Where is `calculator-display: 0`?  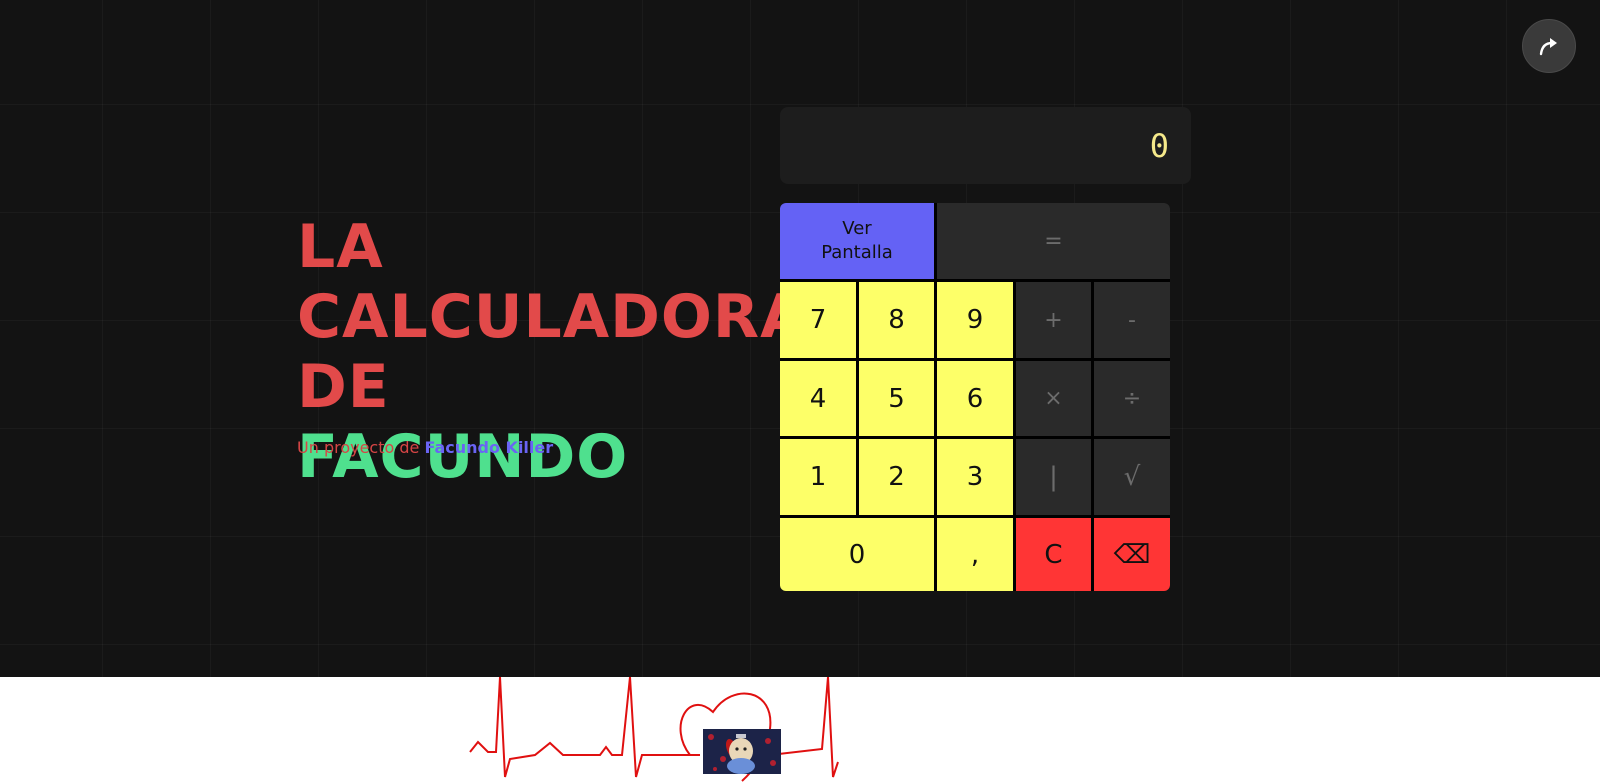
calculator-display: 0 is located at coordinates (985, 145).